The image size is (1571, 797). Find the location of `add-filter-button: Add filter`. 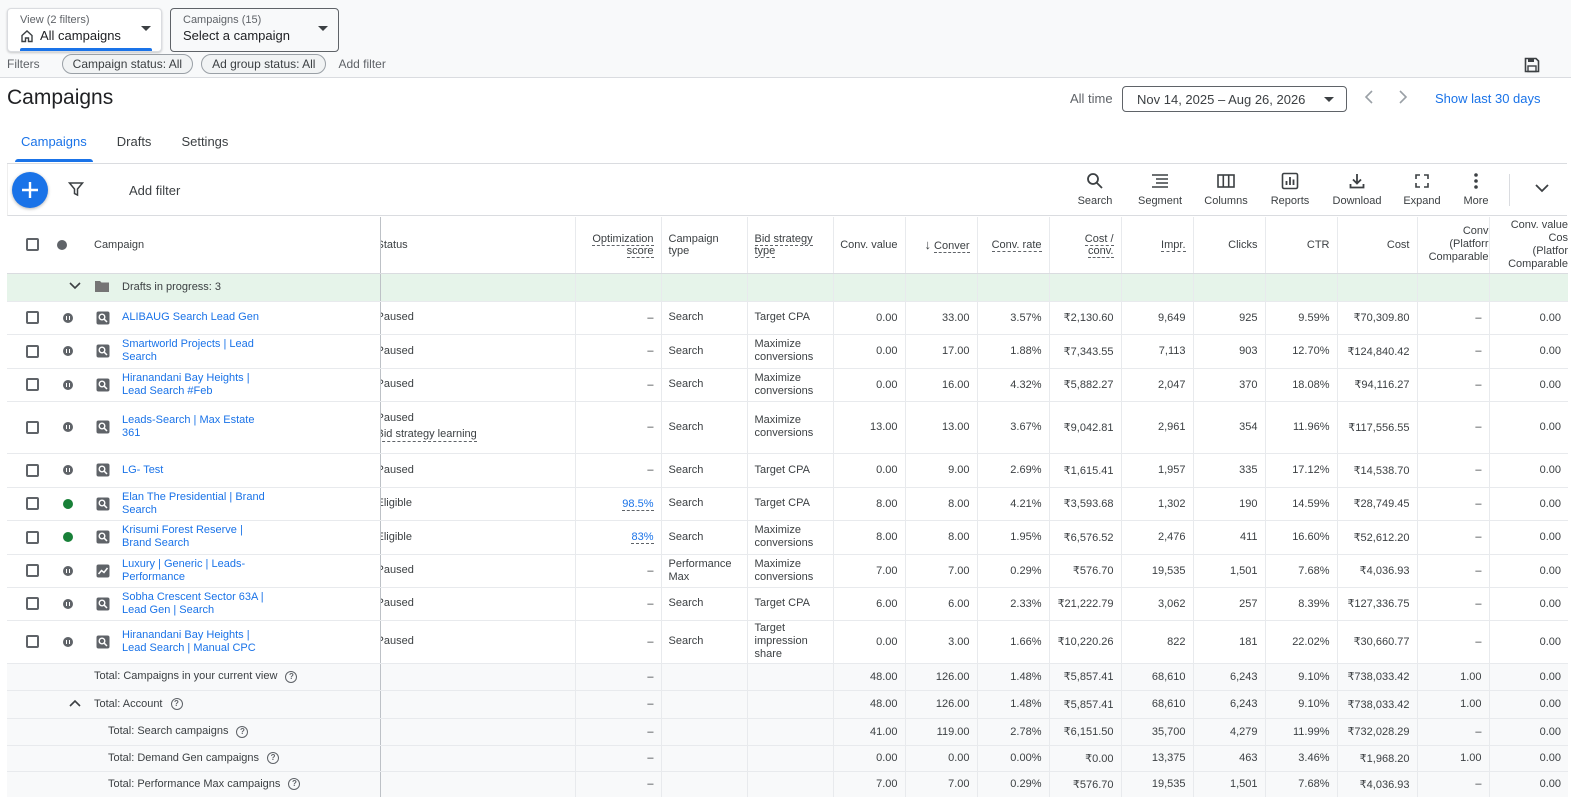

add-filter-button: Add filter is located at coordinates (154, 190).